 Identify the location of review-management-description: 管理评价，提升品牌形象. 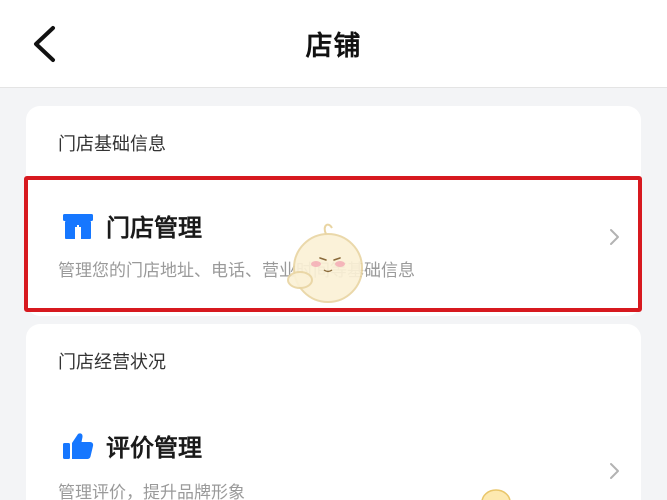
(151, 491).